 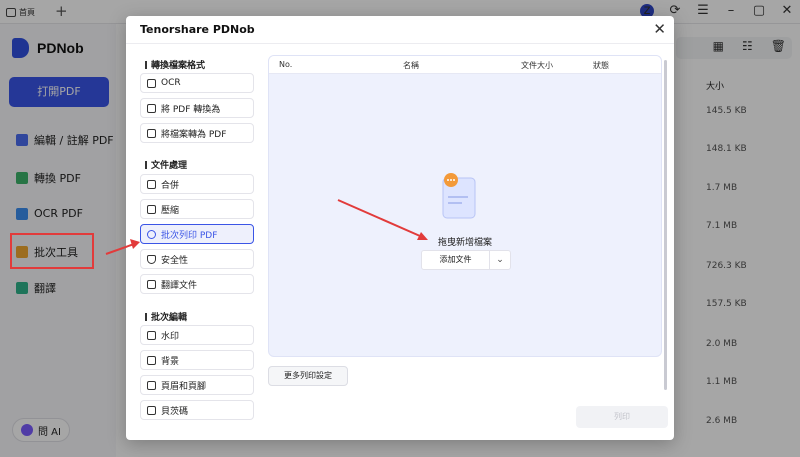 What do you see at coordinates (308, 376) in the screenshot?
I see `more-print-settings-button: 更多列印設定` at bounding box center [308, 376].